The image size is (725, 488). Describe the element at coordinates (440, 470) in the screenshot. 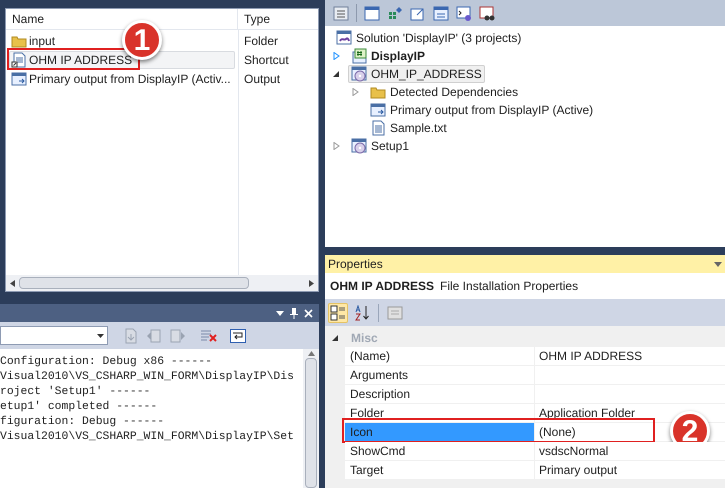

I see `property-name: Target` at that location.